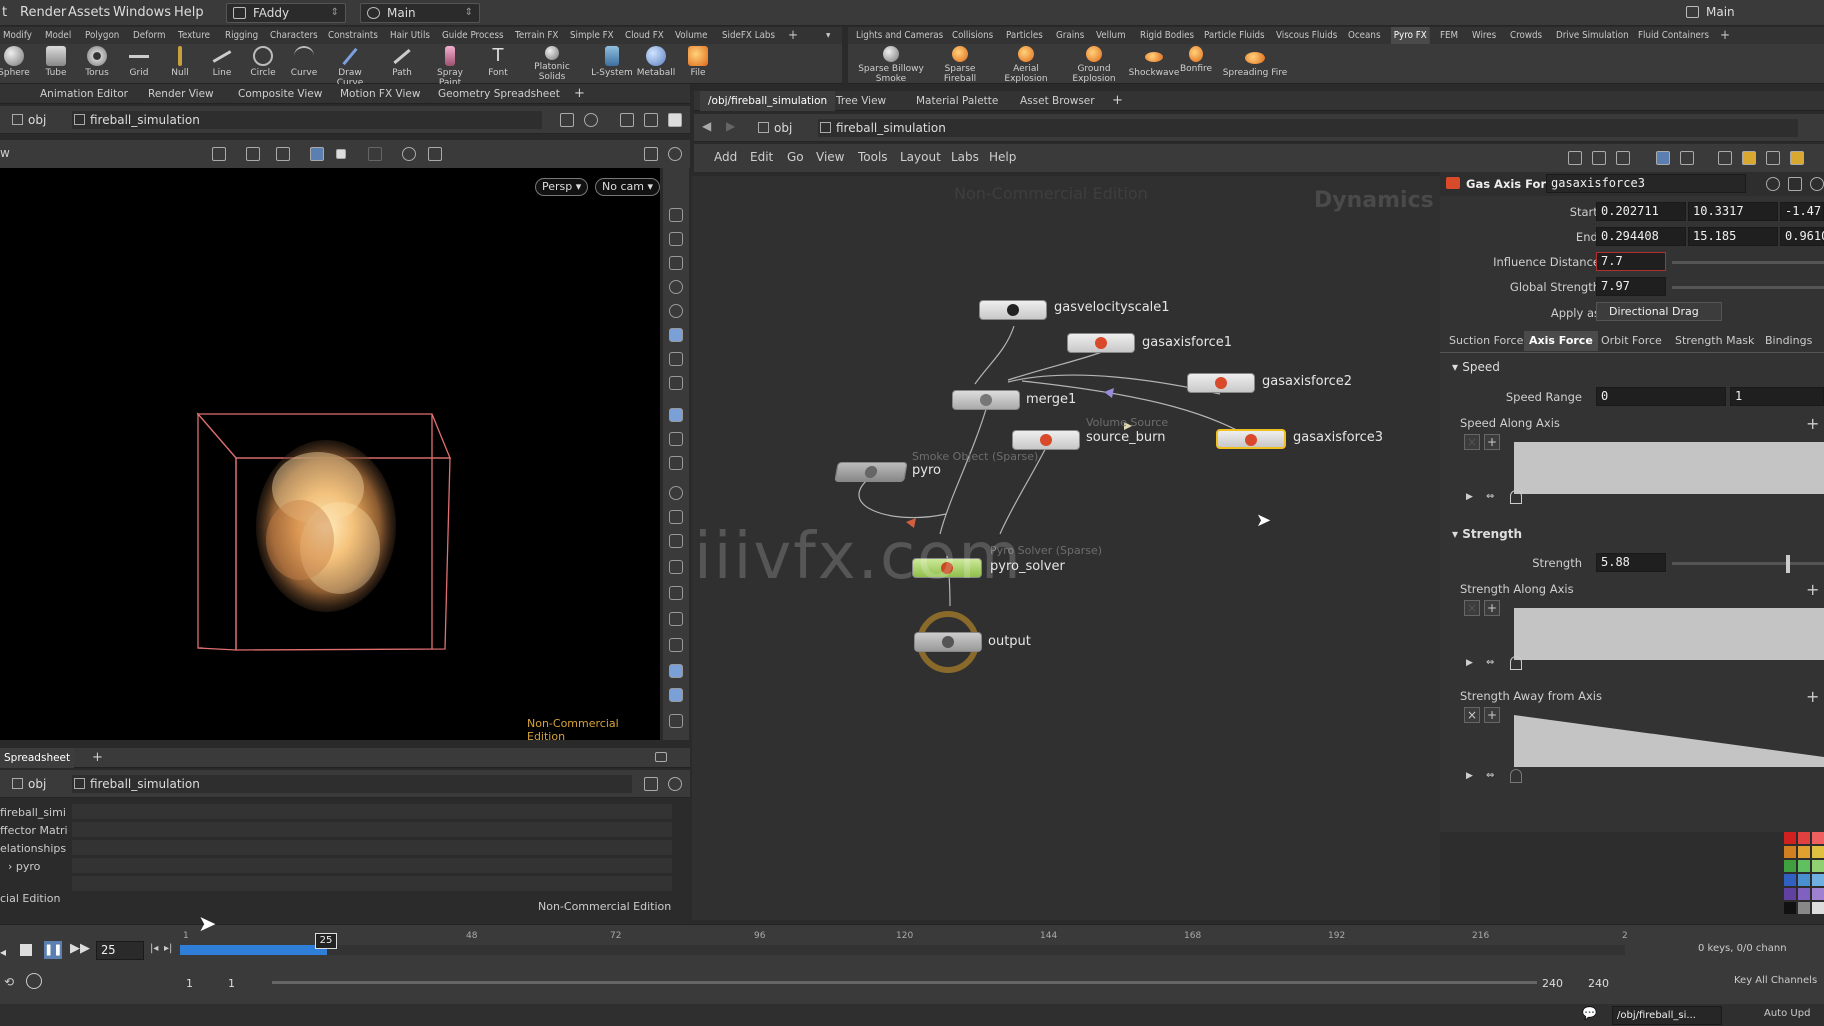 The image size is (1824, 1026). I want to click on next-key-icon: ▸|, so click(168, 948).